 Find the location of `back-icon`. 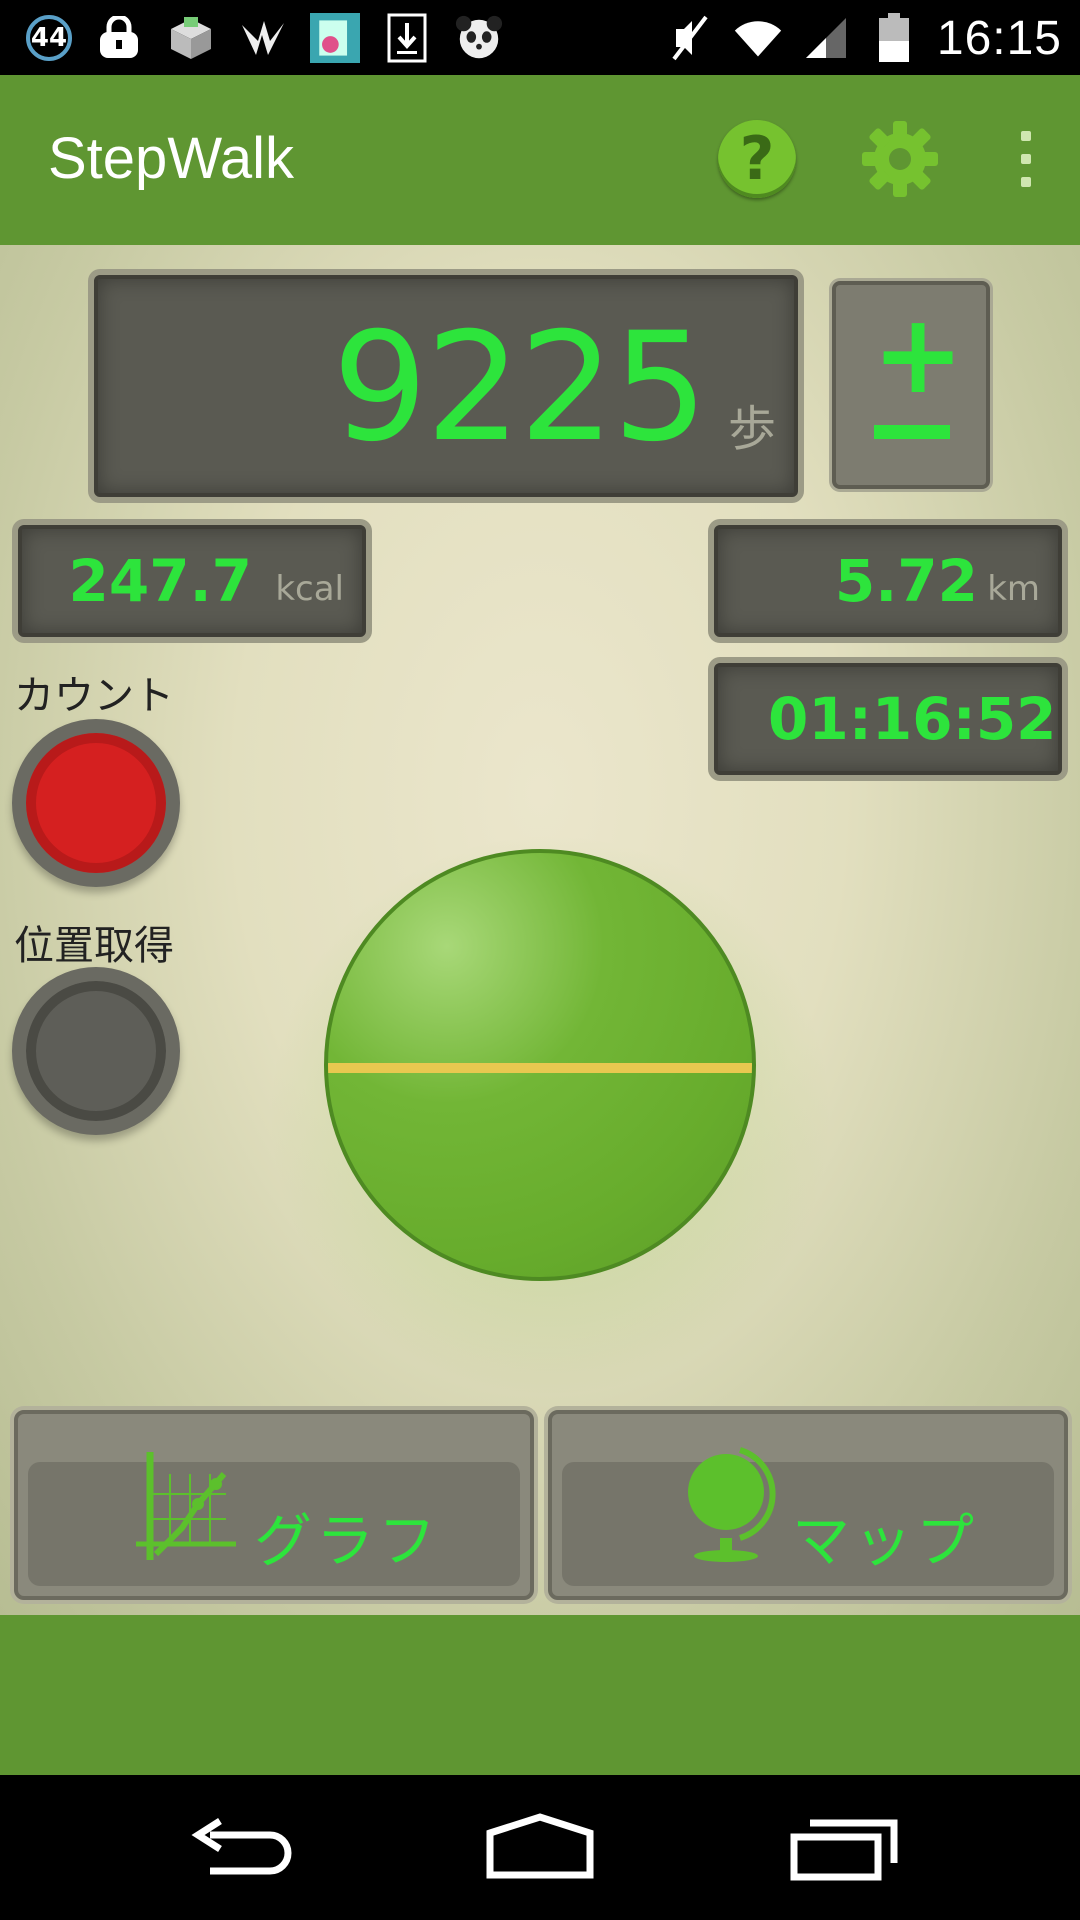

back-icon is located at coordinates (240, 1848).